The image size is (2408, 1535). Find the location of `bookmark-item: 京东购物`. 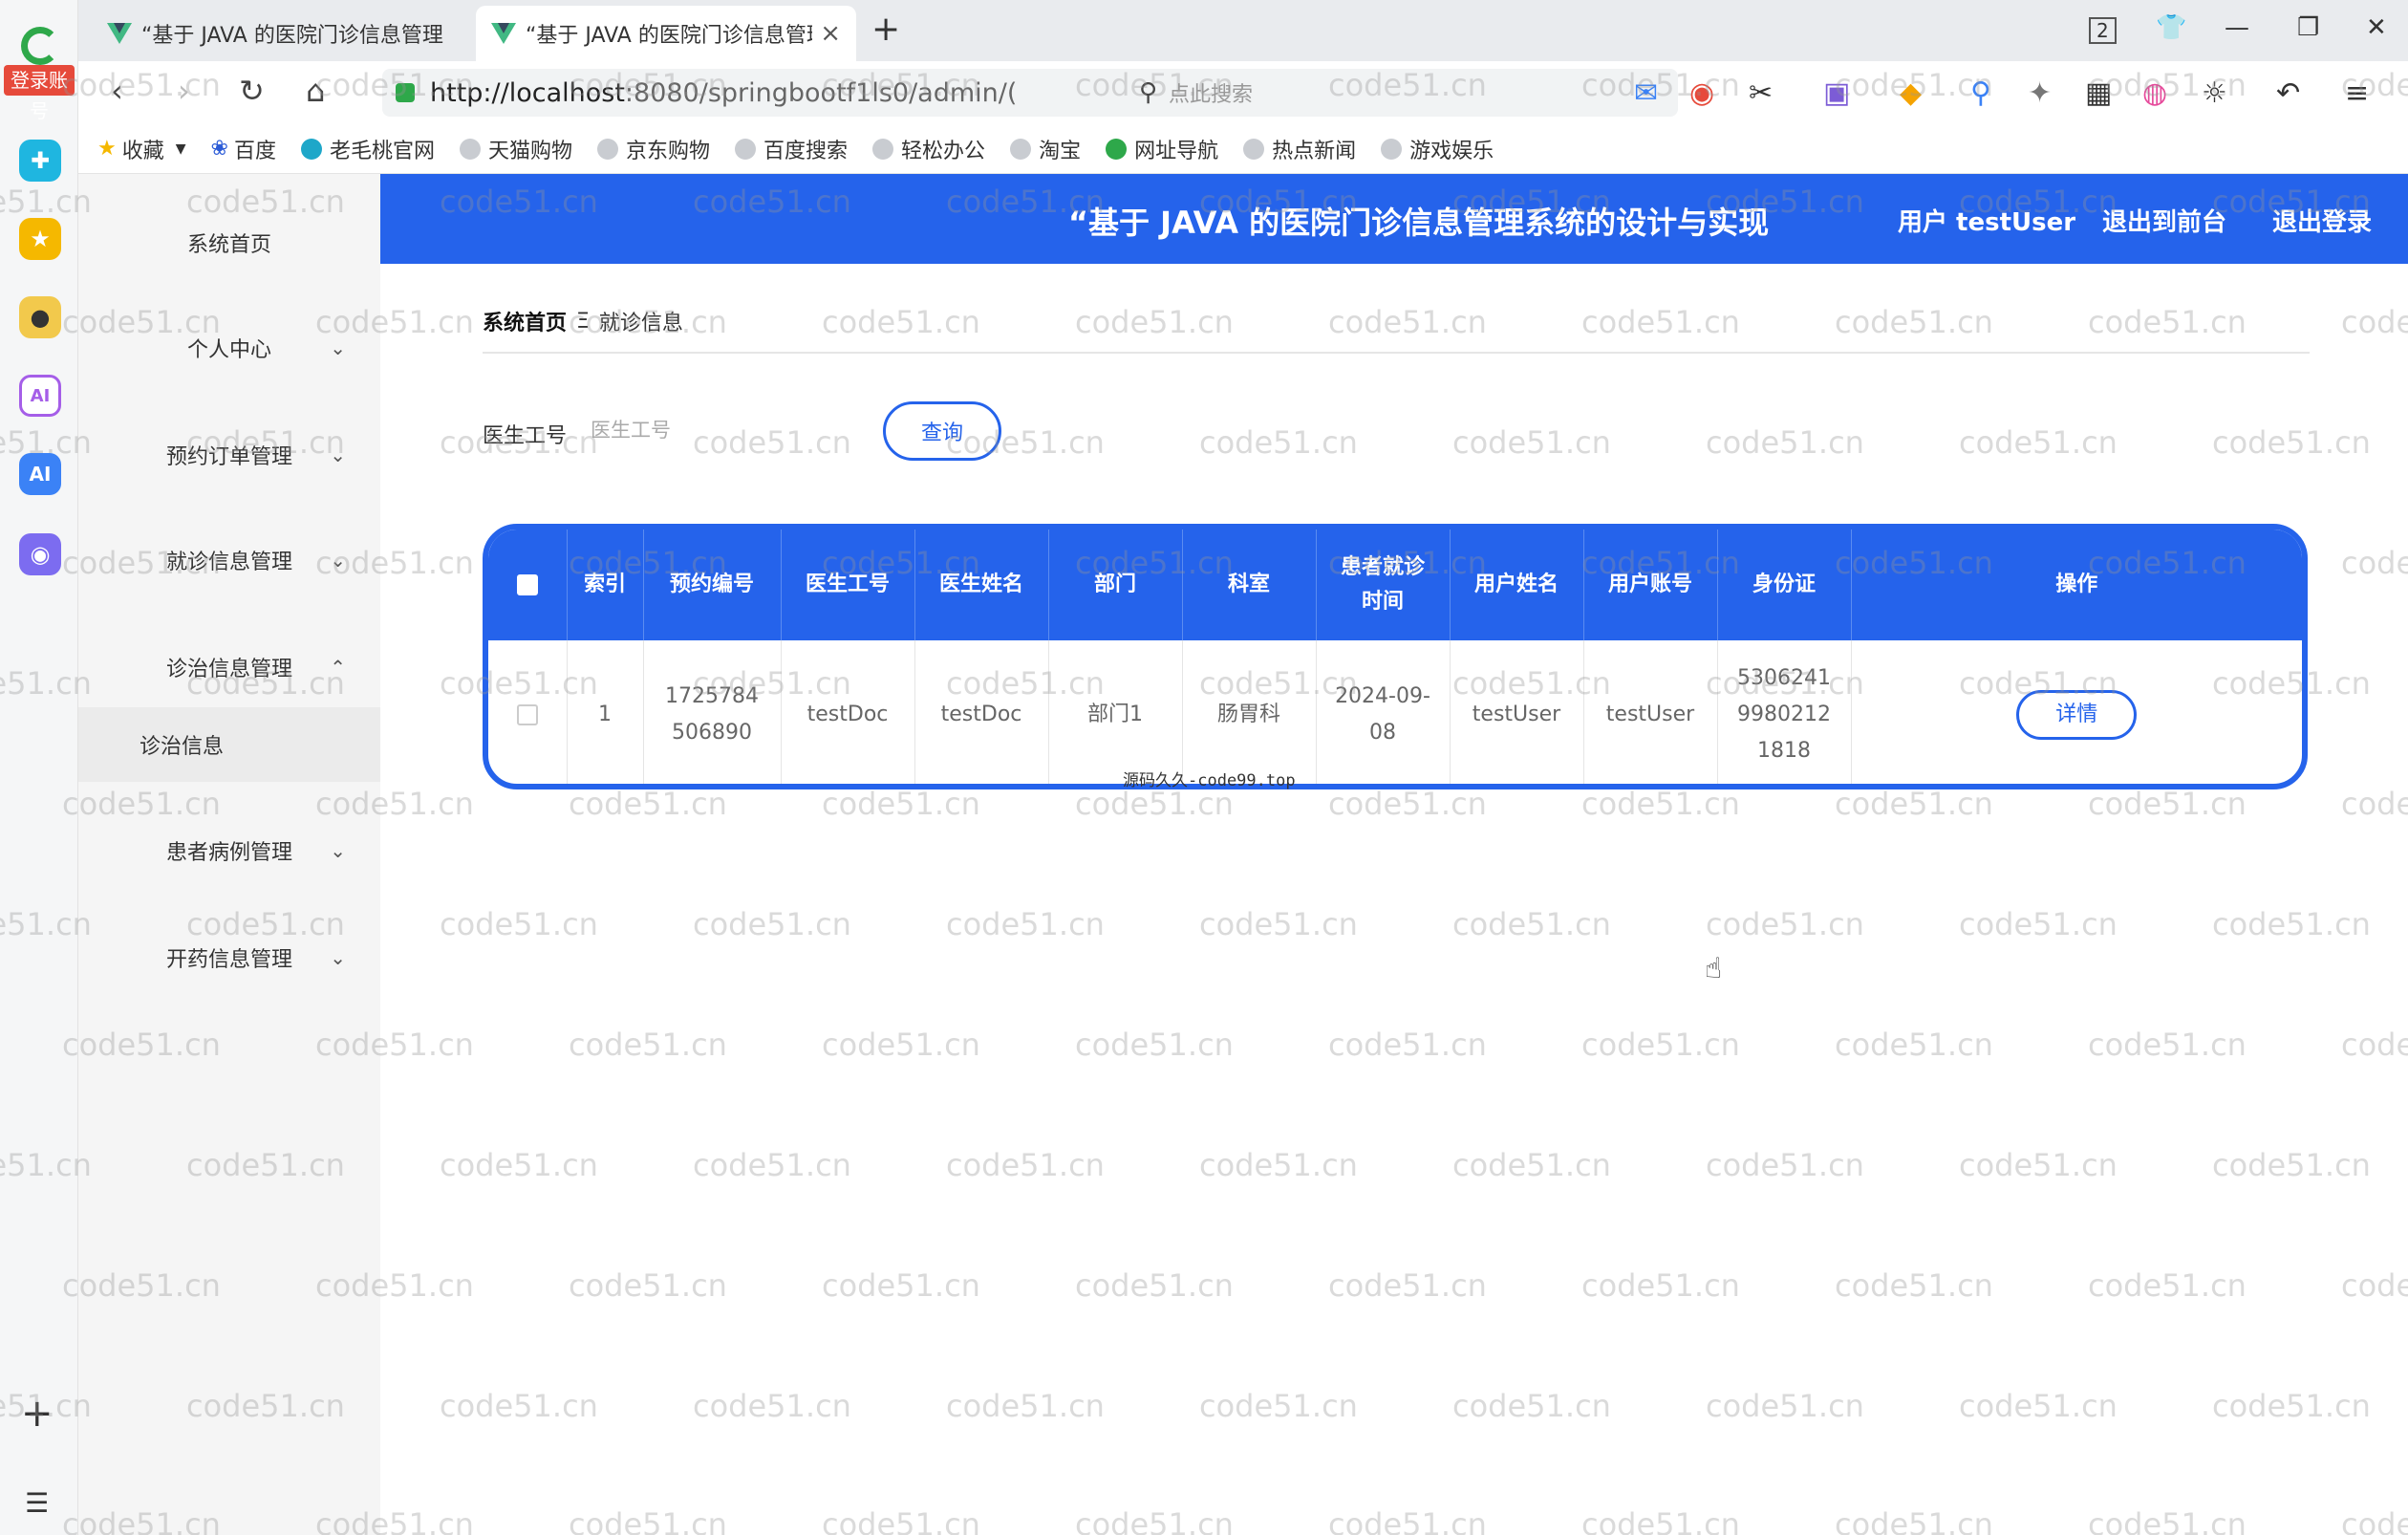

bookmark-item: 京东购物 is located at coordinates (653, 149).